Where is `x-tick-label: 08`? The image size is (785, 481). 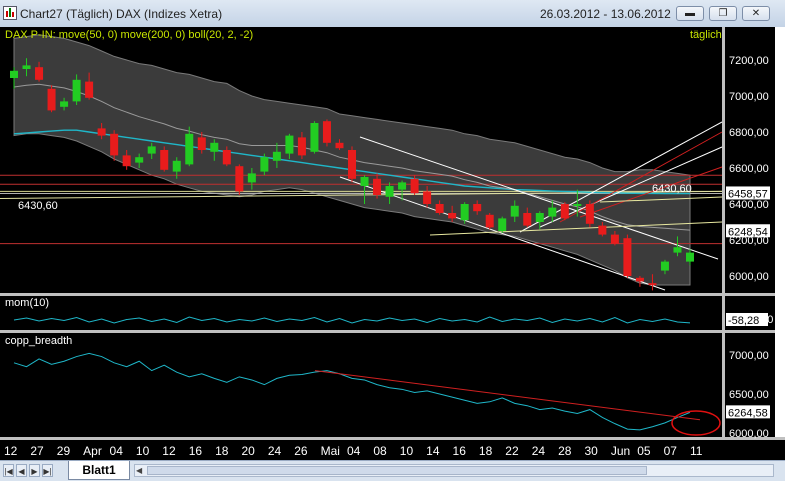
x-tick-label: 08 is located at coordinates (380, 451).